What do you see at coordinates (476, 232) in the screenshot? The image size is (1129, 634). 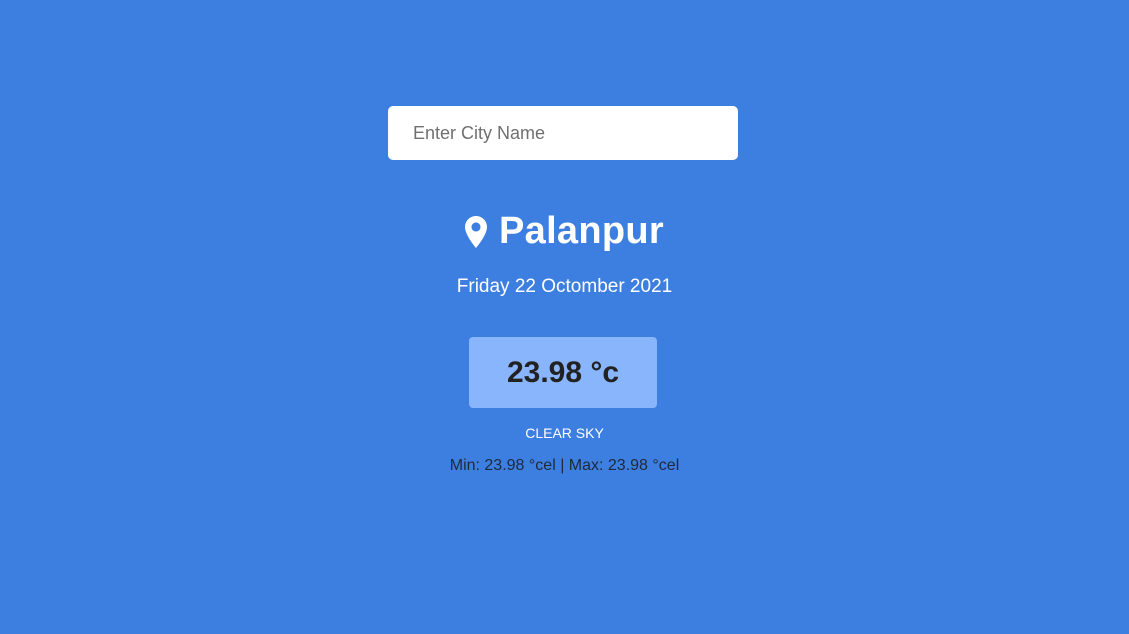 I see `map-pin-icon` at bounding box center [476, 232].